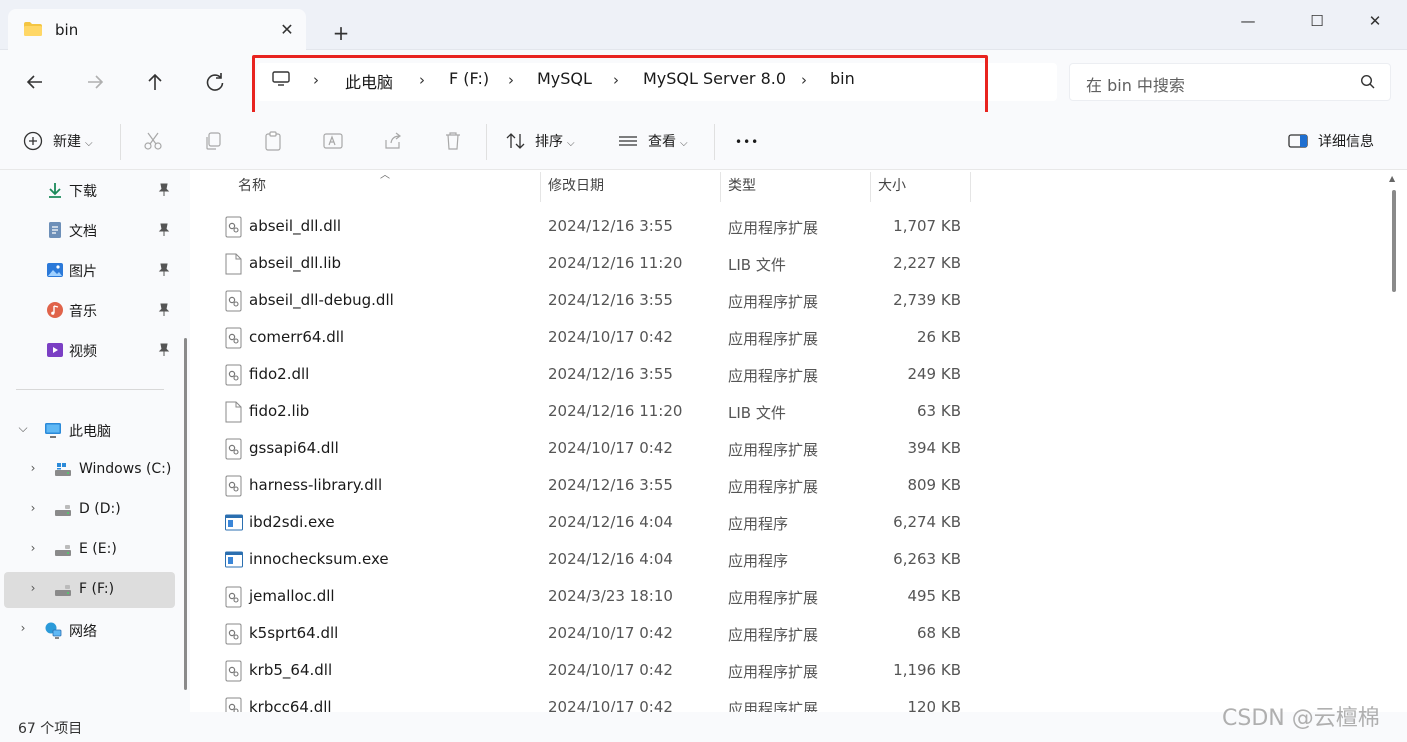 The image size is (1407, 742). I want to click on file-type: 应用程序扩展, so click(773, 450).